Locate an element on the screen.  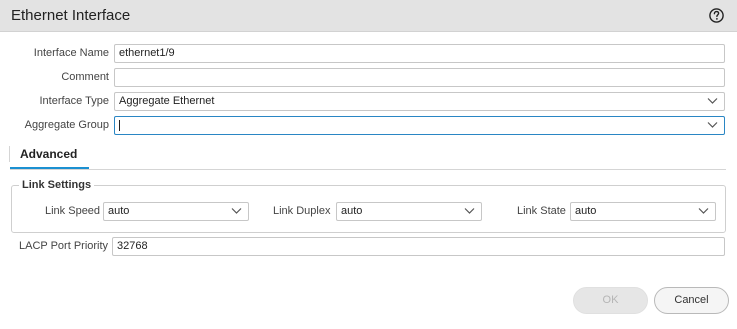
tab-advanced: Advanced is located at coordinates (49, 157).